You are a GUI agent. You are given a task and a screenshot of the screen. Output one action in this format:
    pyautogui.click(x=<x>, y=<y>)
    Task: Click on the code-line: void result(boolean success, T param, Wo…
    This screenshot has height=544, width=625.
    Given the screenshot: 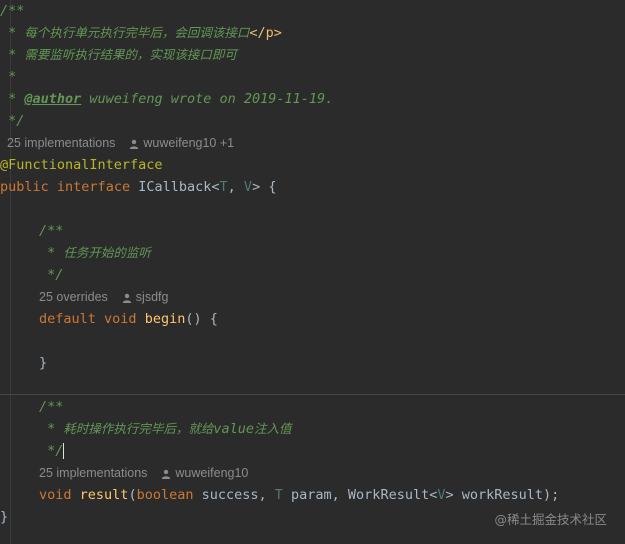 What is the action you would take?
    pyautogui.click(x=279, y=495)
    